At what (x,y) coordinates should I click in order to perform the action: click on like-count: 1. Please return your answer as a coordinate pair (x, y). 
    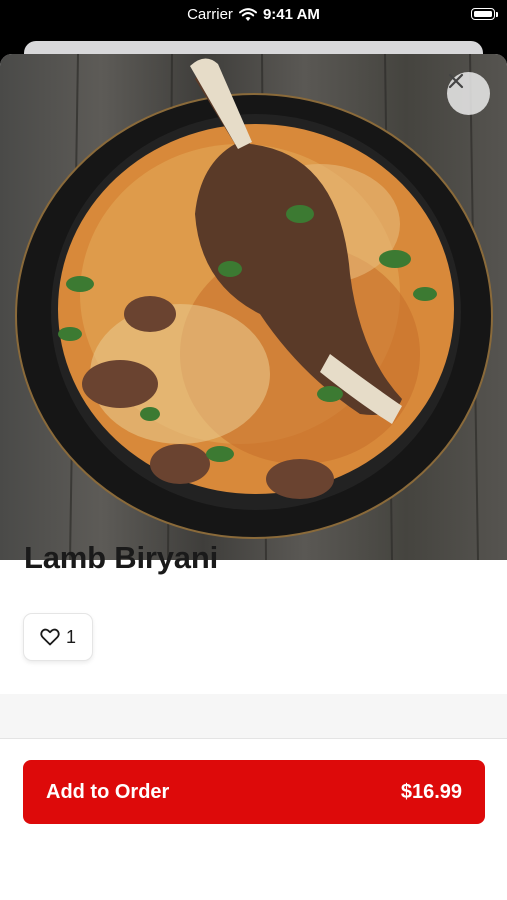
    Looking at the image, I should click on (70, 636).